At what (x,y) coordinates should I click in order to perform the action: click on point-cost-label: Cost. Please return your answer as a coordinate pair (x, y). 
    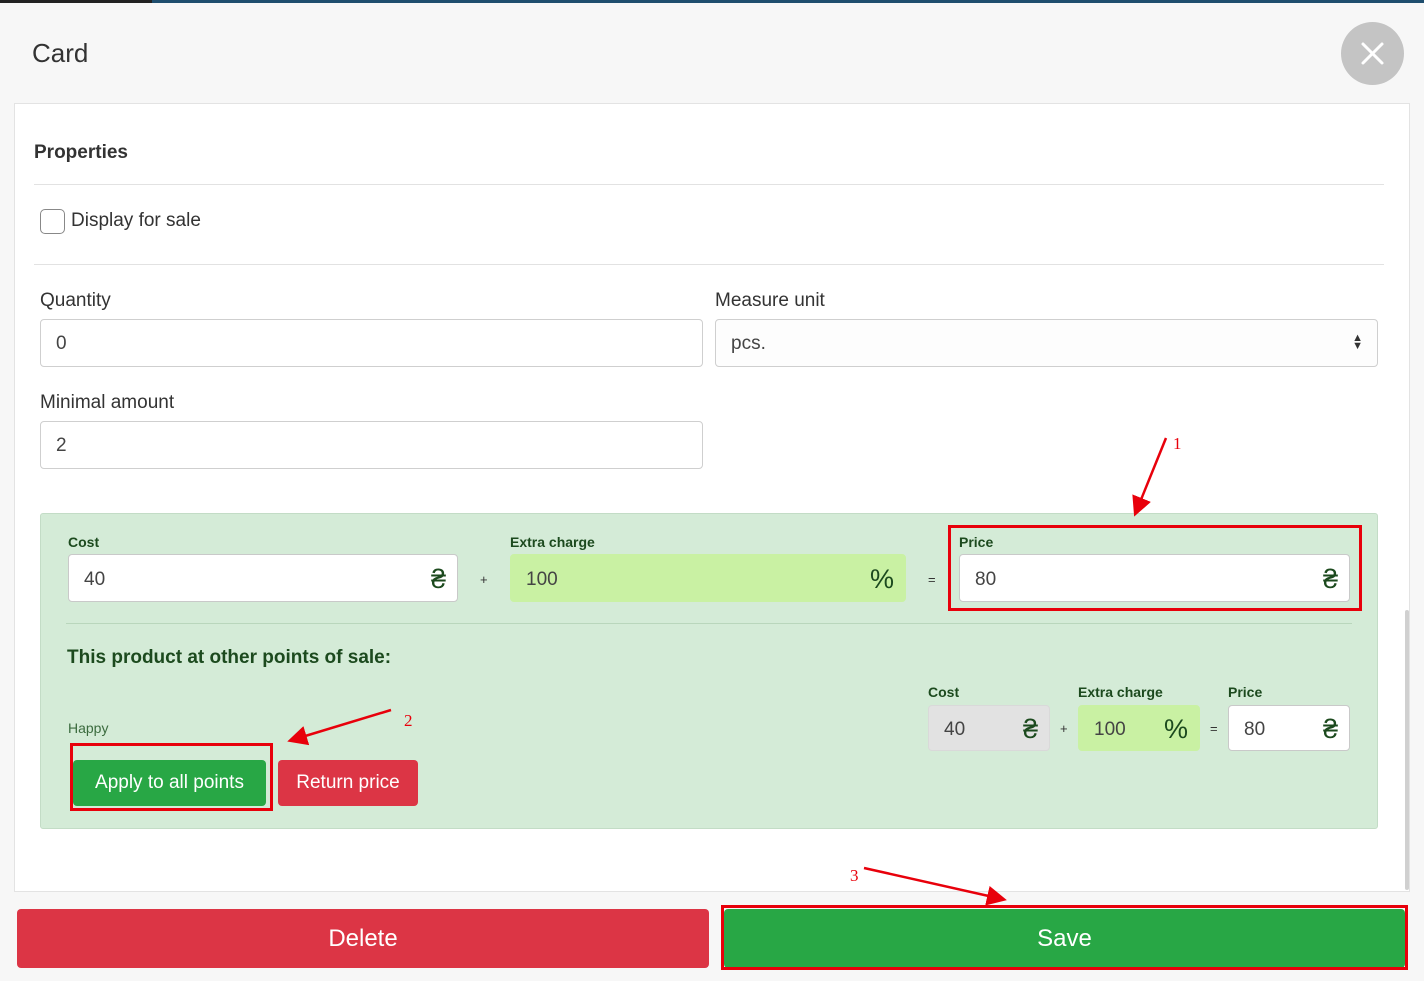
    Looking at the image, I should click on (944, 692).